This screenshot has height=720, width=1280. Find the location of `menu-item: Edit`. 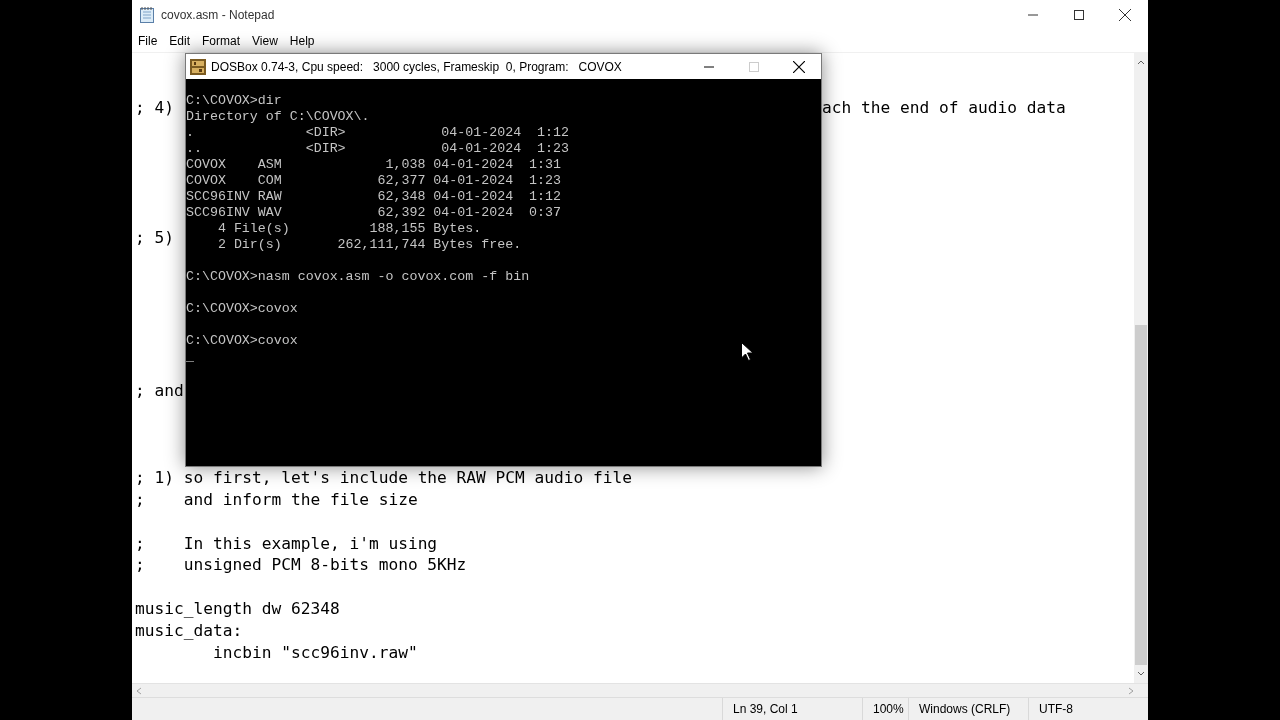

menu-item: Edit is located at coordinates (180, 41).